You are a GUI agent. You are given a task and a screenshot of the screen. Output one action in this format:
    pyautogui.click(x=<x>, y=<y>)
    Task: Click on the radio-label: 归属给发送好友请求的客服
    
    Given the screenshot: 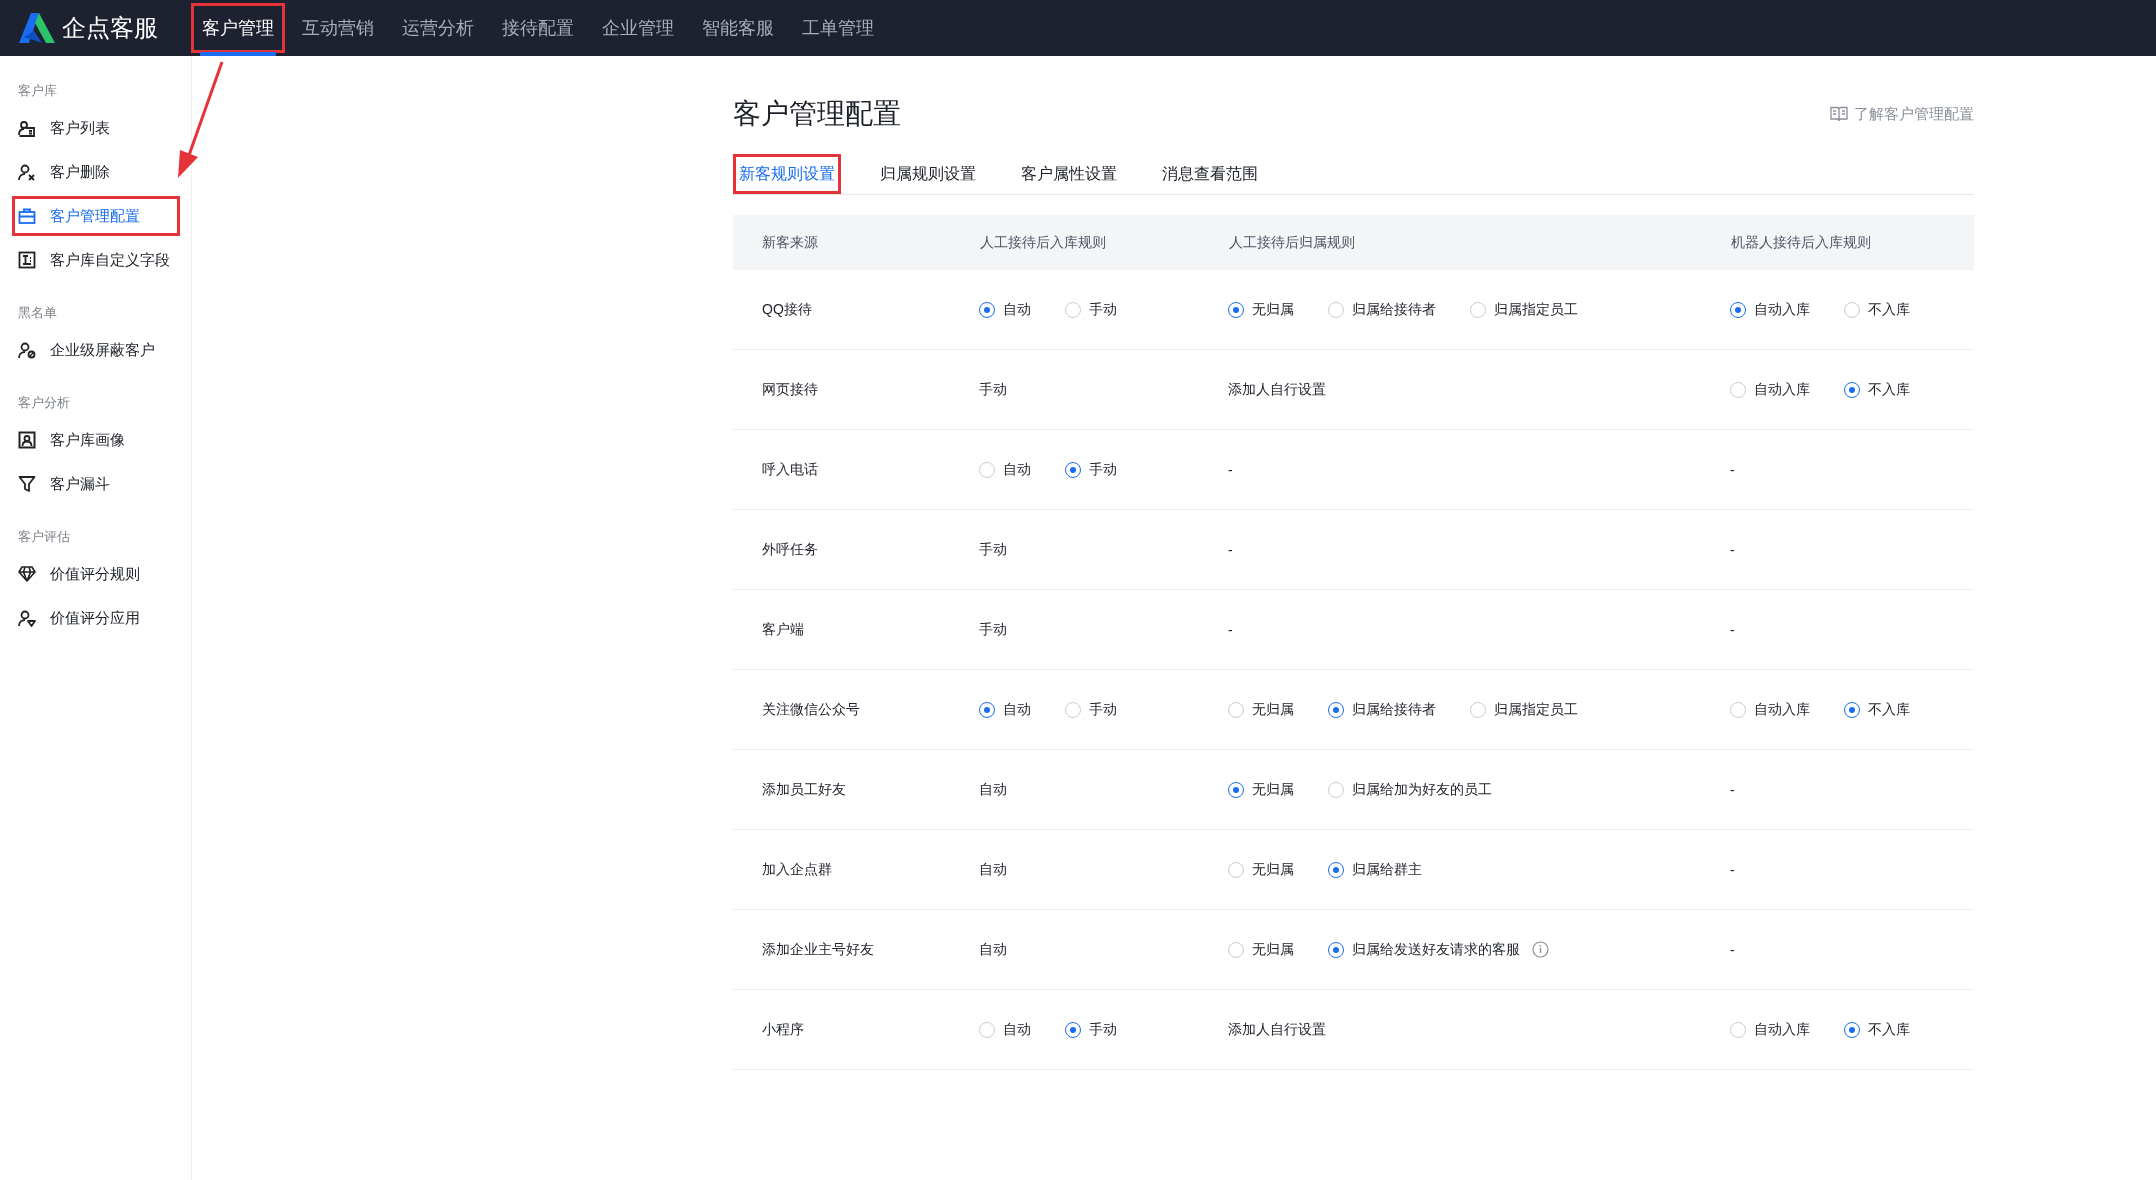 What is the action you would take?
    pyautogui.click(x=1436, y=949)
    